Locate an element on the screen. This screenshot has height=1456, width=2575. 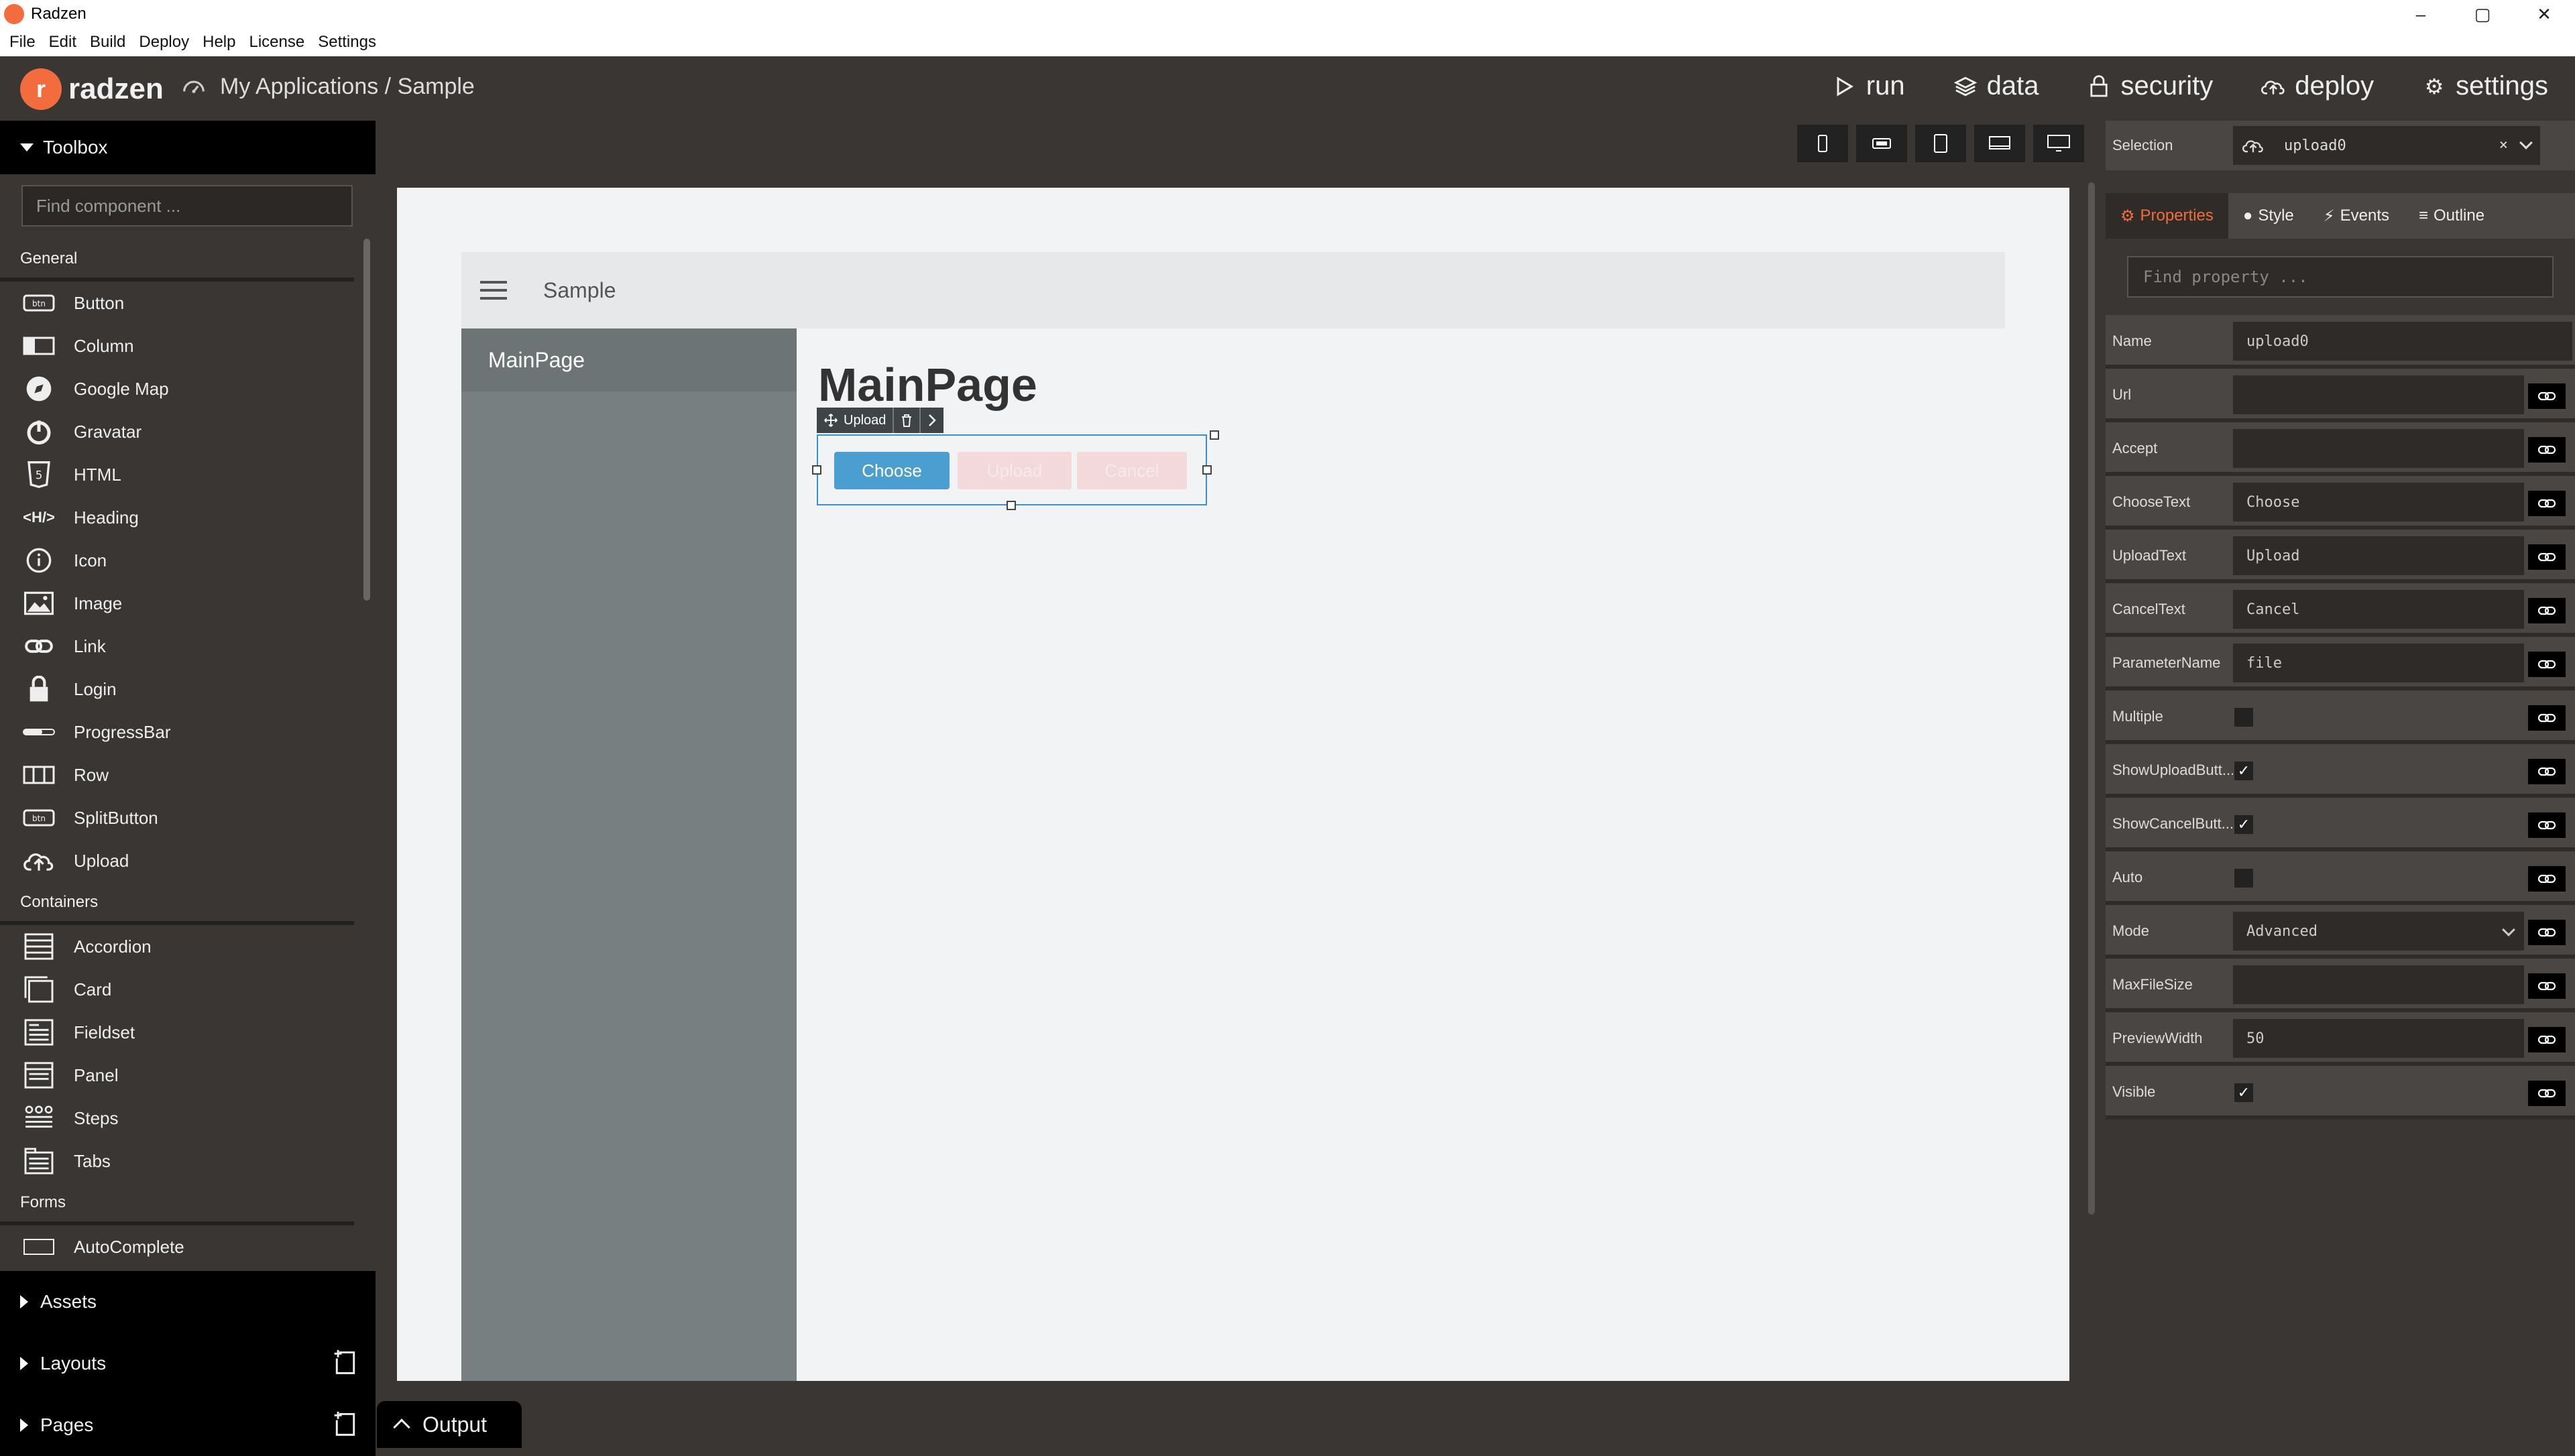
property-input: upload0 is located at coordinates (2402, 341).